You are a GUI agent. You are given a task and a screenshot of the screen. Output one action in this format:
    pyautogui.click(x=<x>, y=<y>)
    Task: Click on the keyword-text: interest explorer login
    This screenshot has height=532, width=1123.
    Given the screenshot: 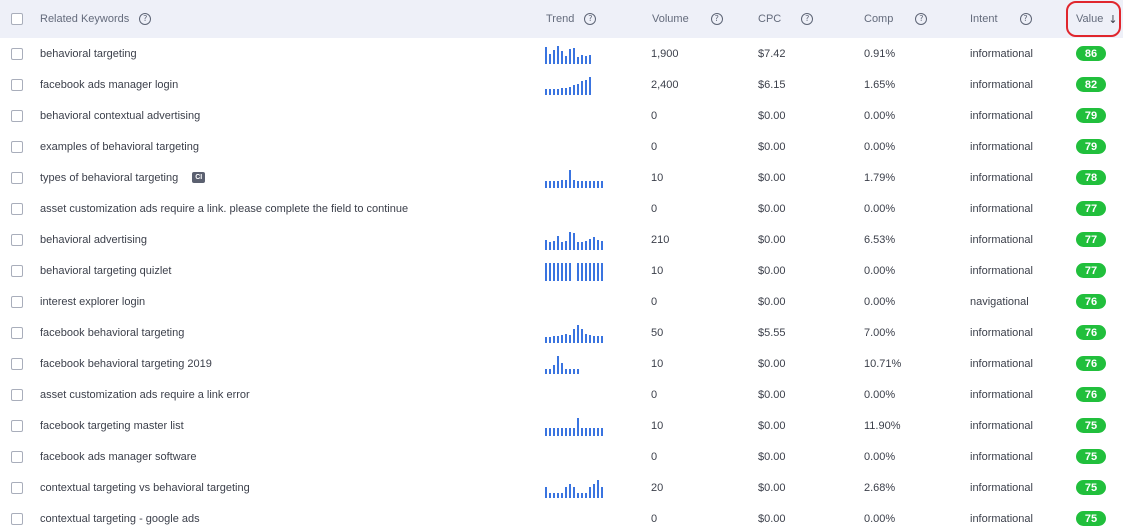 What is the action you would take?
    pyautogui.click(x=92, y=302)
    